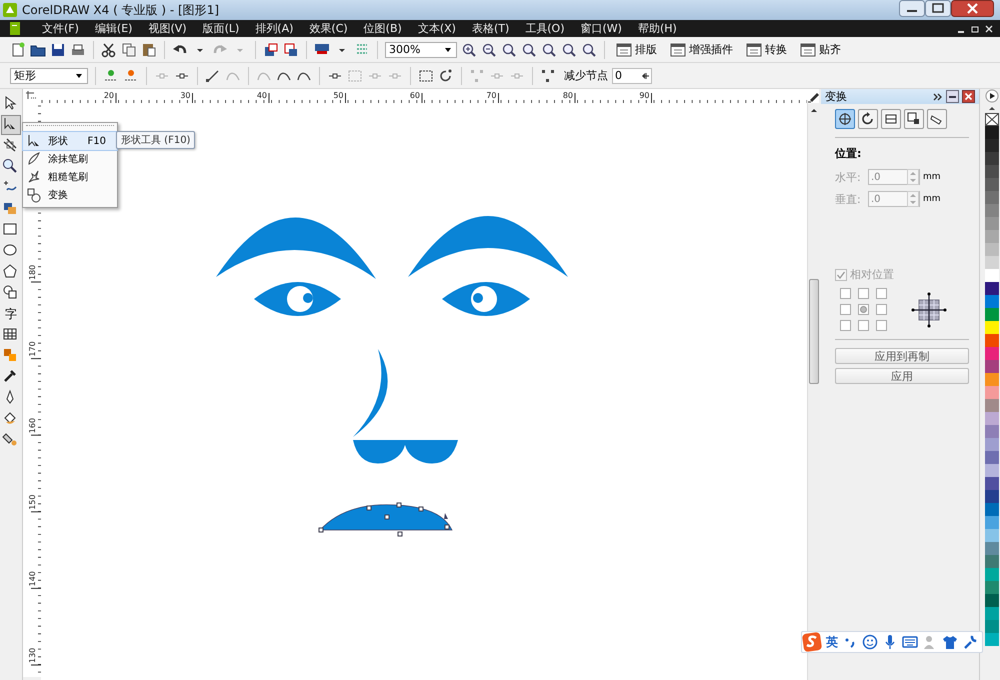 The image size is (1000, 680). What do you see at coordinates (383, 28) in the screenshot?
I see `menu-item: 位图(B)` at bounding box center [383, 28].